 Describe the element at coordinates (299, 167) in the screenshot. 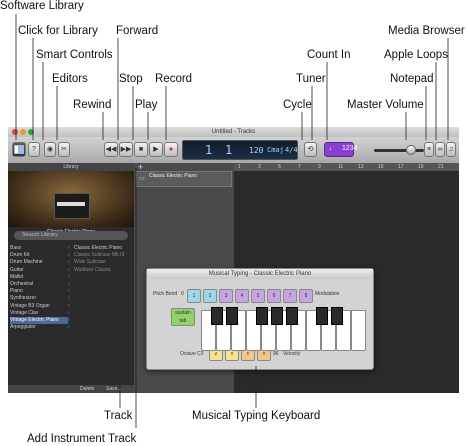

I see `ruler-bar-number: 7` at that location.